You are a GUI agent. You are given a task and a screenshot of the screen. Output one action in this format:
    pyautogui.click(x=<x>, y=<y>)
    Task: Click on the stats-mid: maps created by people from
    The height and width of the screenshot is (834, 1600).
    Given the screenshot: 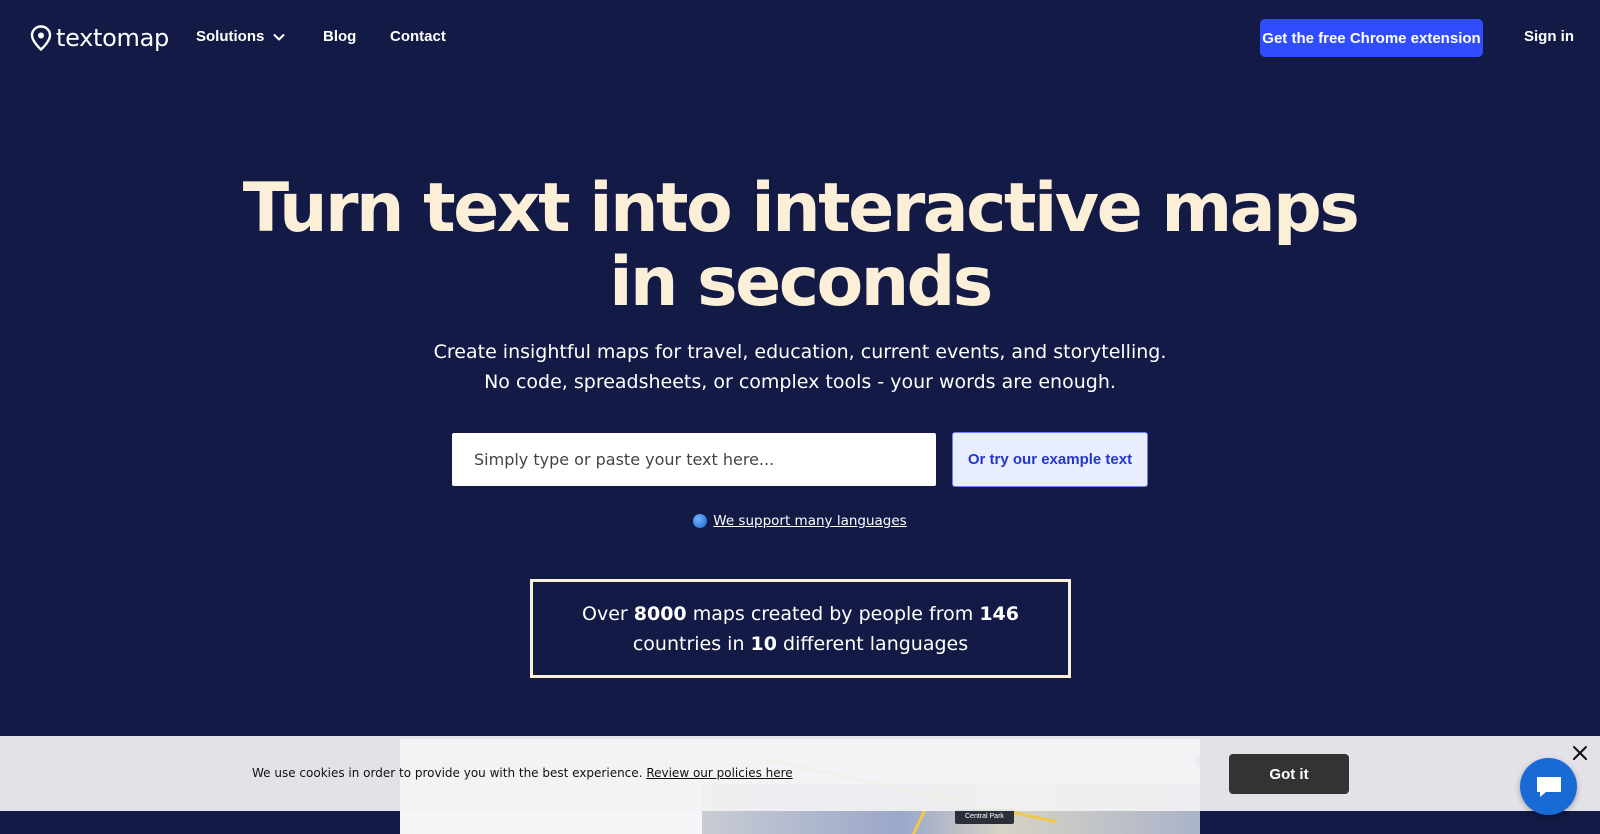 What is the action you would take?
    pyautogui.click(x=833, y=613)
    